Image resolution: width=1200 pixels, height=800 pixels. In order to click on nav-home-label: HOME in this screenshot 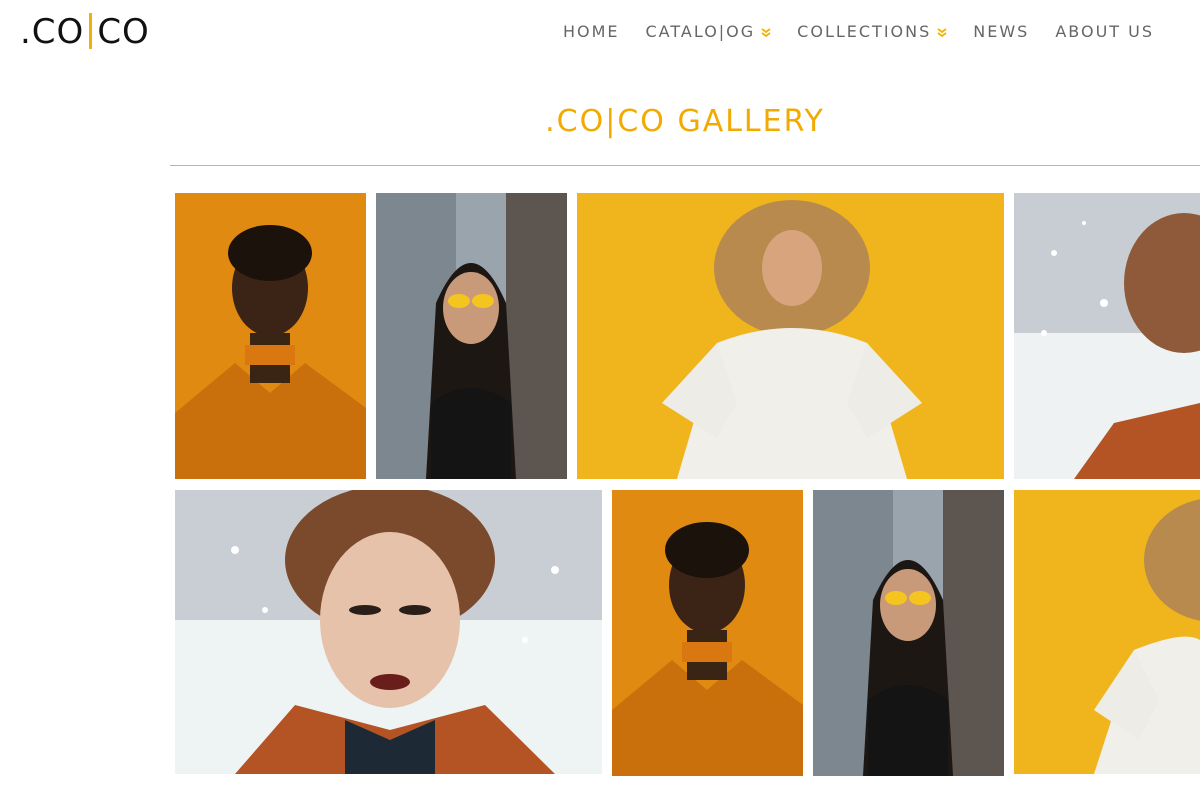, I will do `click(591, 31)`.